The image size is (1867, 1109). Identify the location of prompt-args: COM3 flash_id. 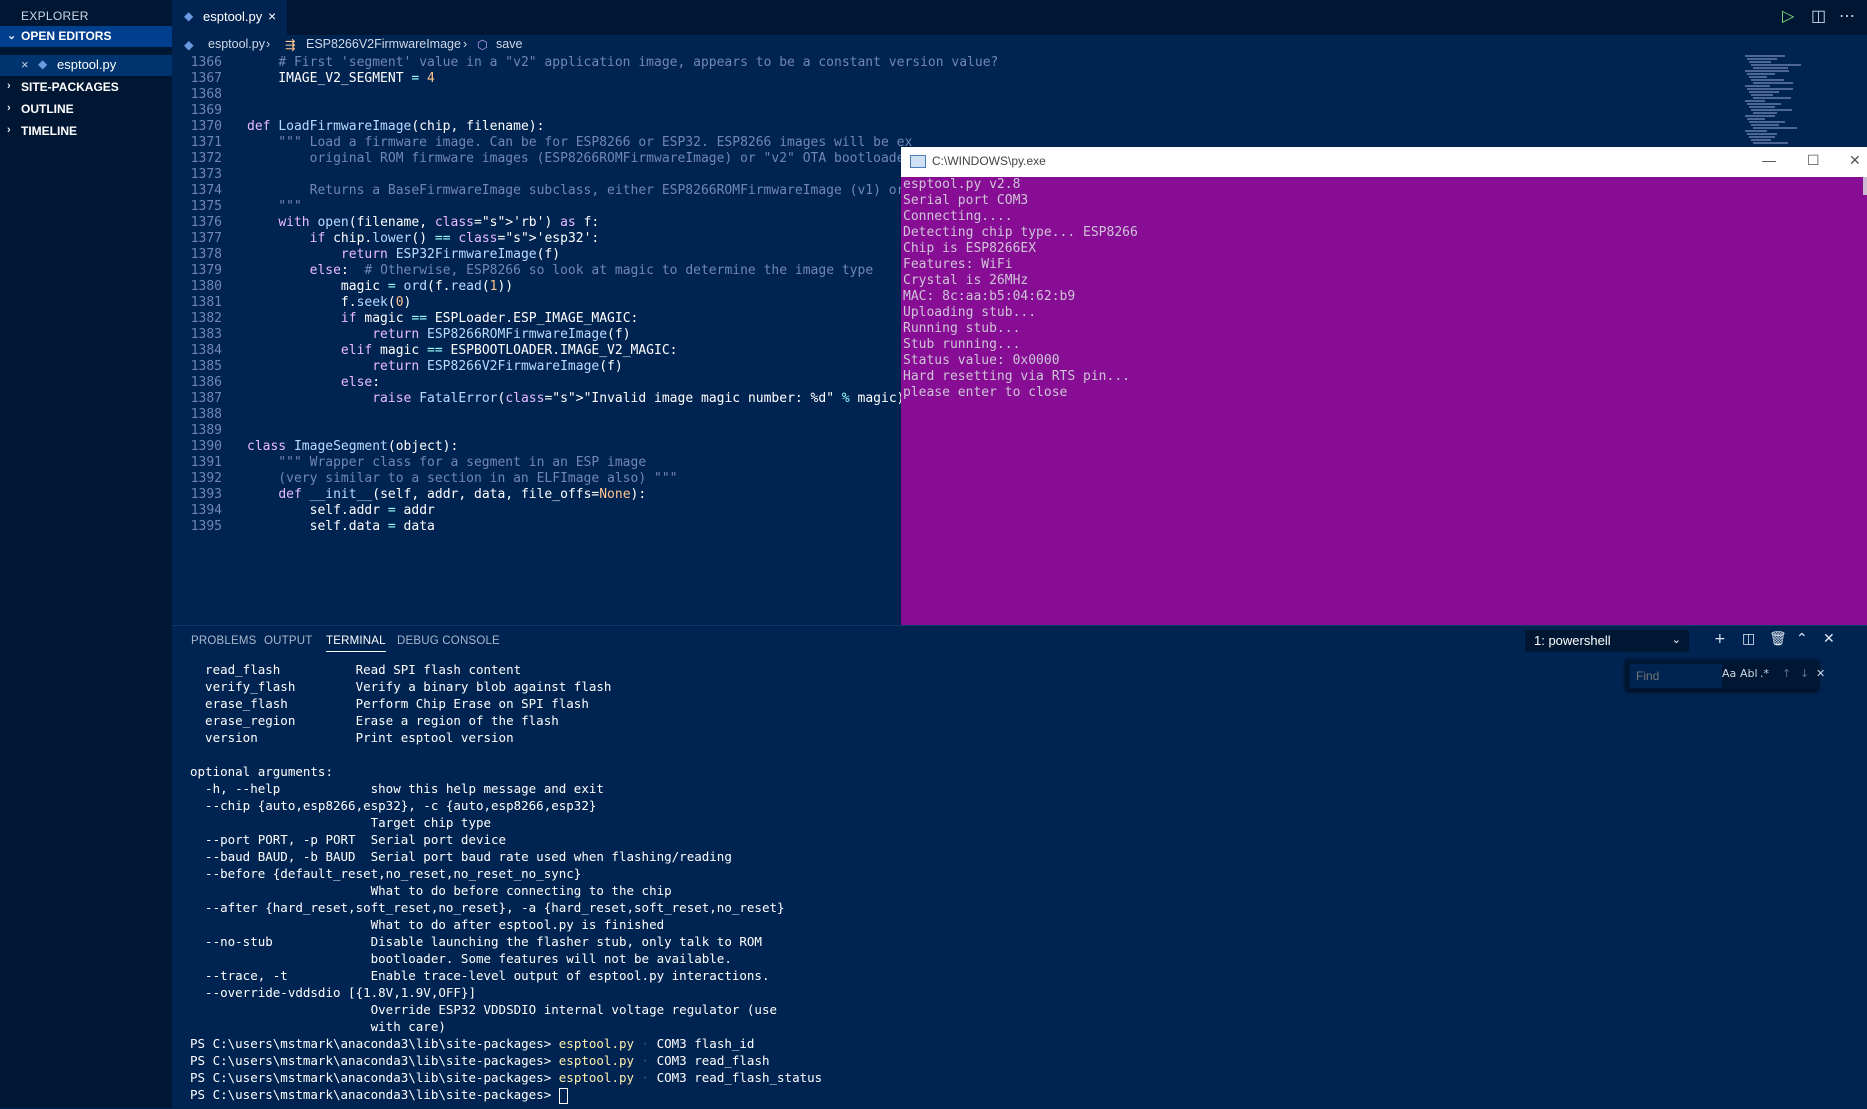
(705, 1043).